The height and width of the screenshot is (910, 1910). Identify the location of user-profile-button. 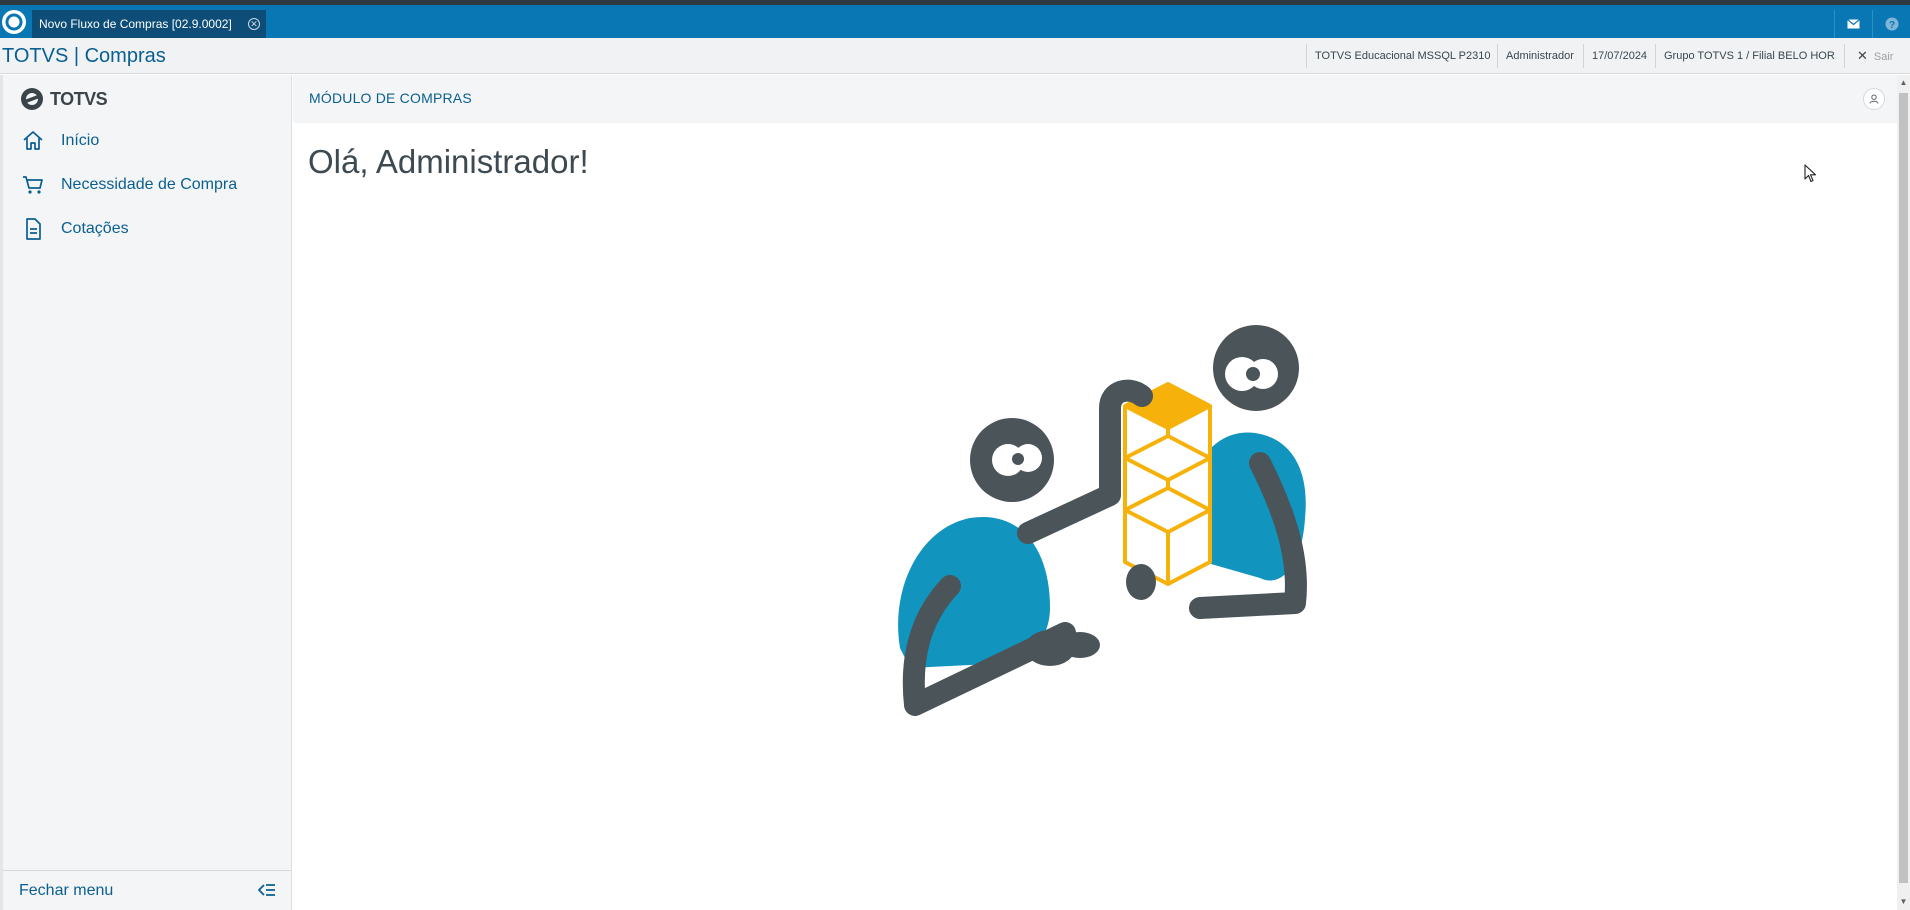
(1874, 99).